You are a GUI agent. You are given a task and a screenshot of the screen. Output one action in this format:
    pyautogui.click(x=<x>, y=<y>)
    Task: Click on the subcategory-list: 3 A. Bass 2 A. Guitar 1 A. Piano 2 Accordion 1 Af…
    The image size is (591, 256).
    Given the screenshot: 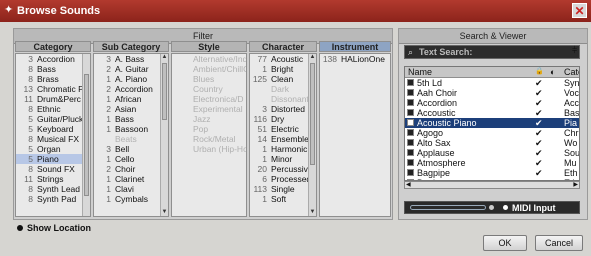 What is the action you would take?
    pyautogui.click(x=131, y=135)
    